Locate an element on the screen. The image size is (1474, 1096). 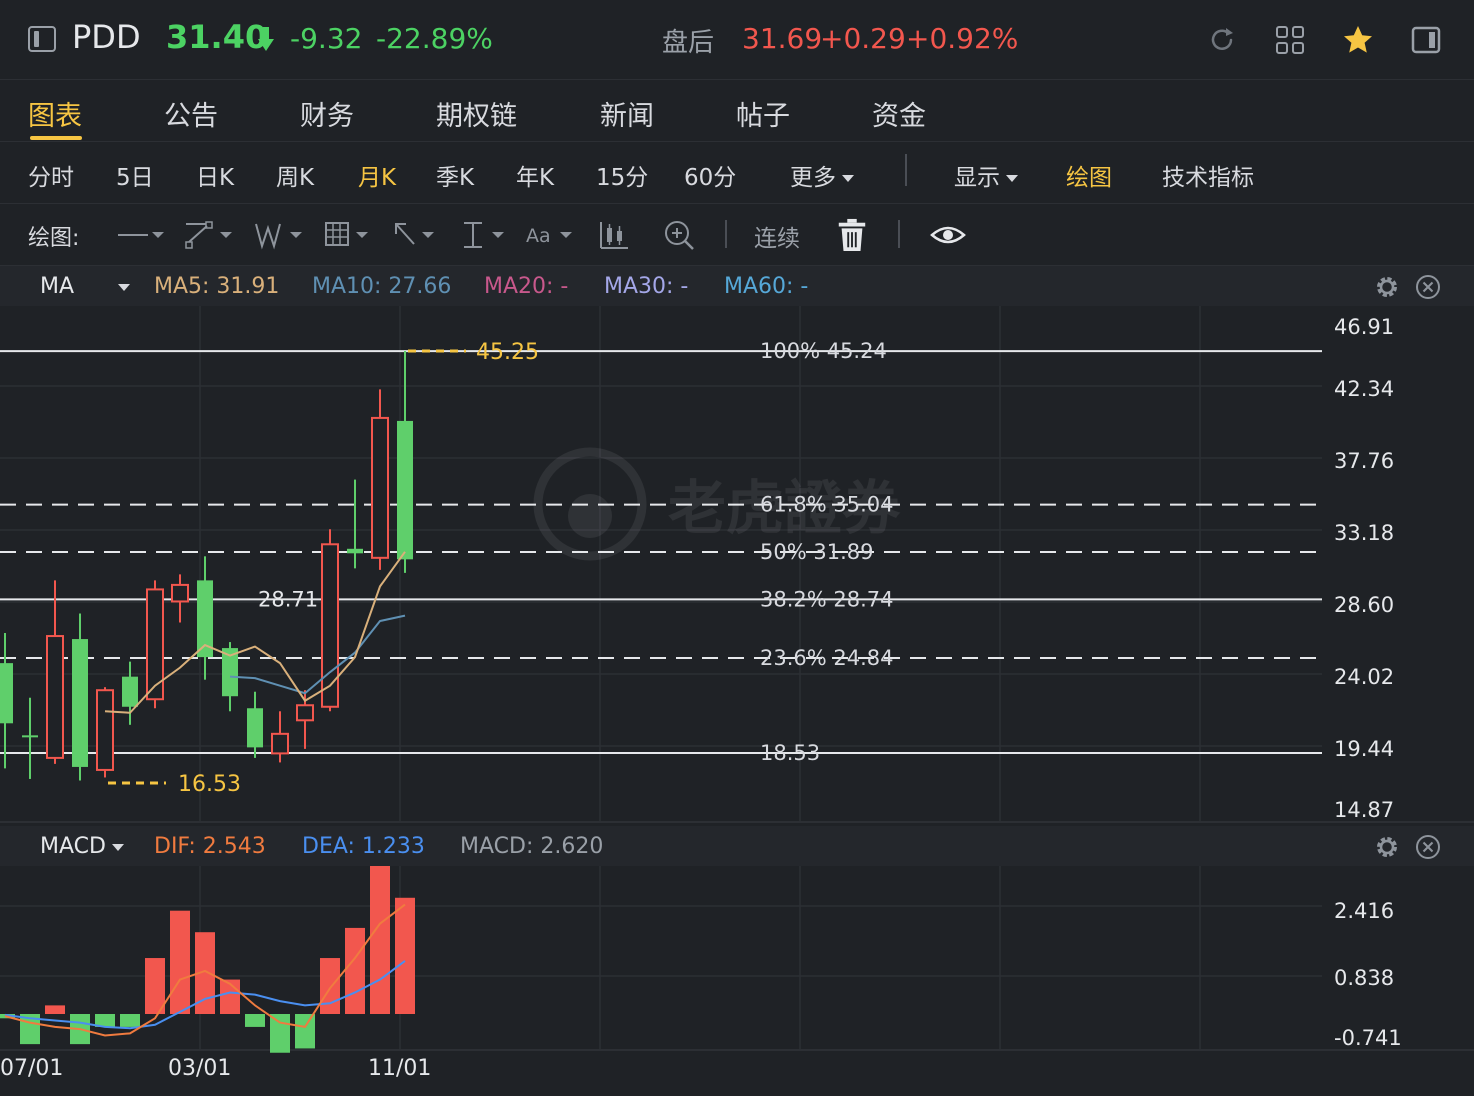
y-axis-tick: 42.34 is located at coordinates (1364, 389).